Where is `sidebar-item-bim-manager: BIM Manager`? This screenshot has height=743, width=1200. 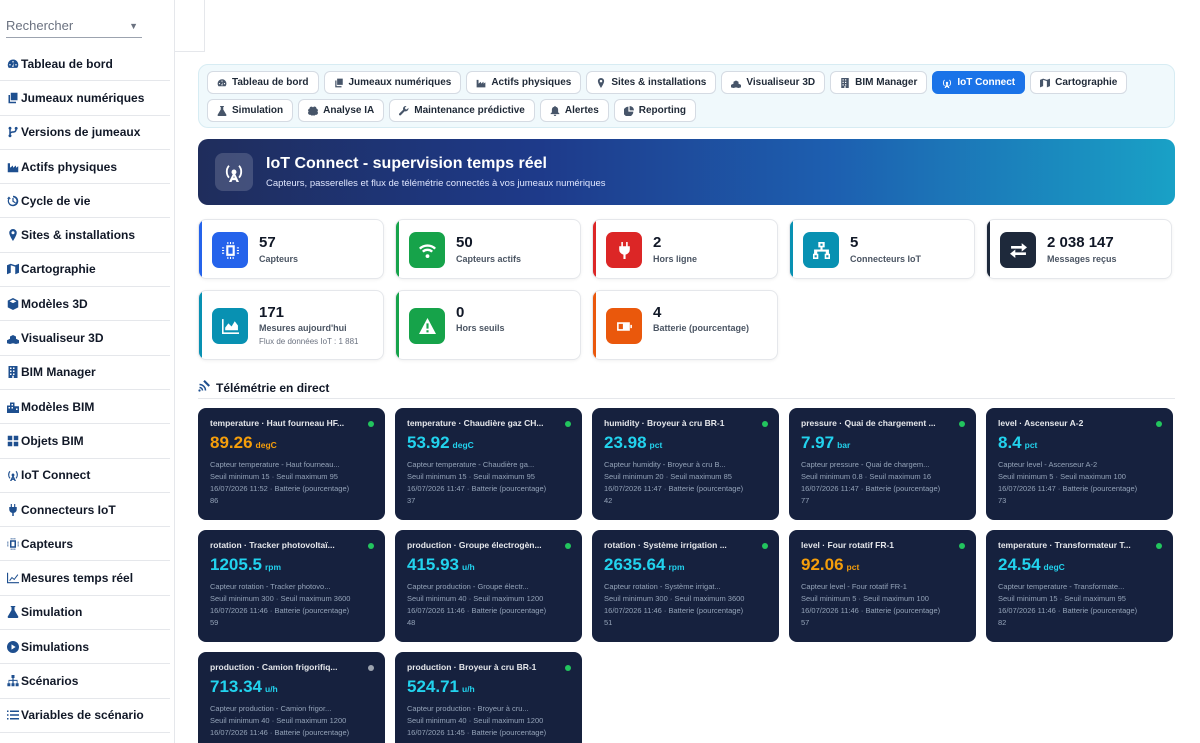
sidebar-item-bim-manager: BIM Manager is located at coordinates (85, 373).